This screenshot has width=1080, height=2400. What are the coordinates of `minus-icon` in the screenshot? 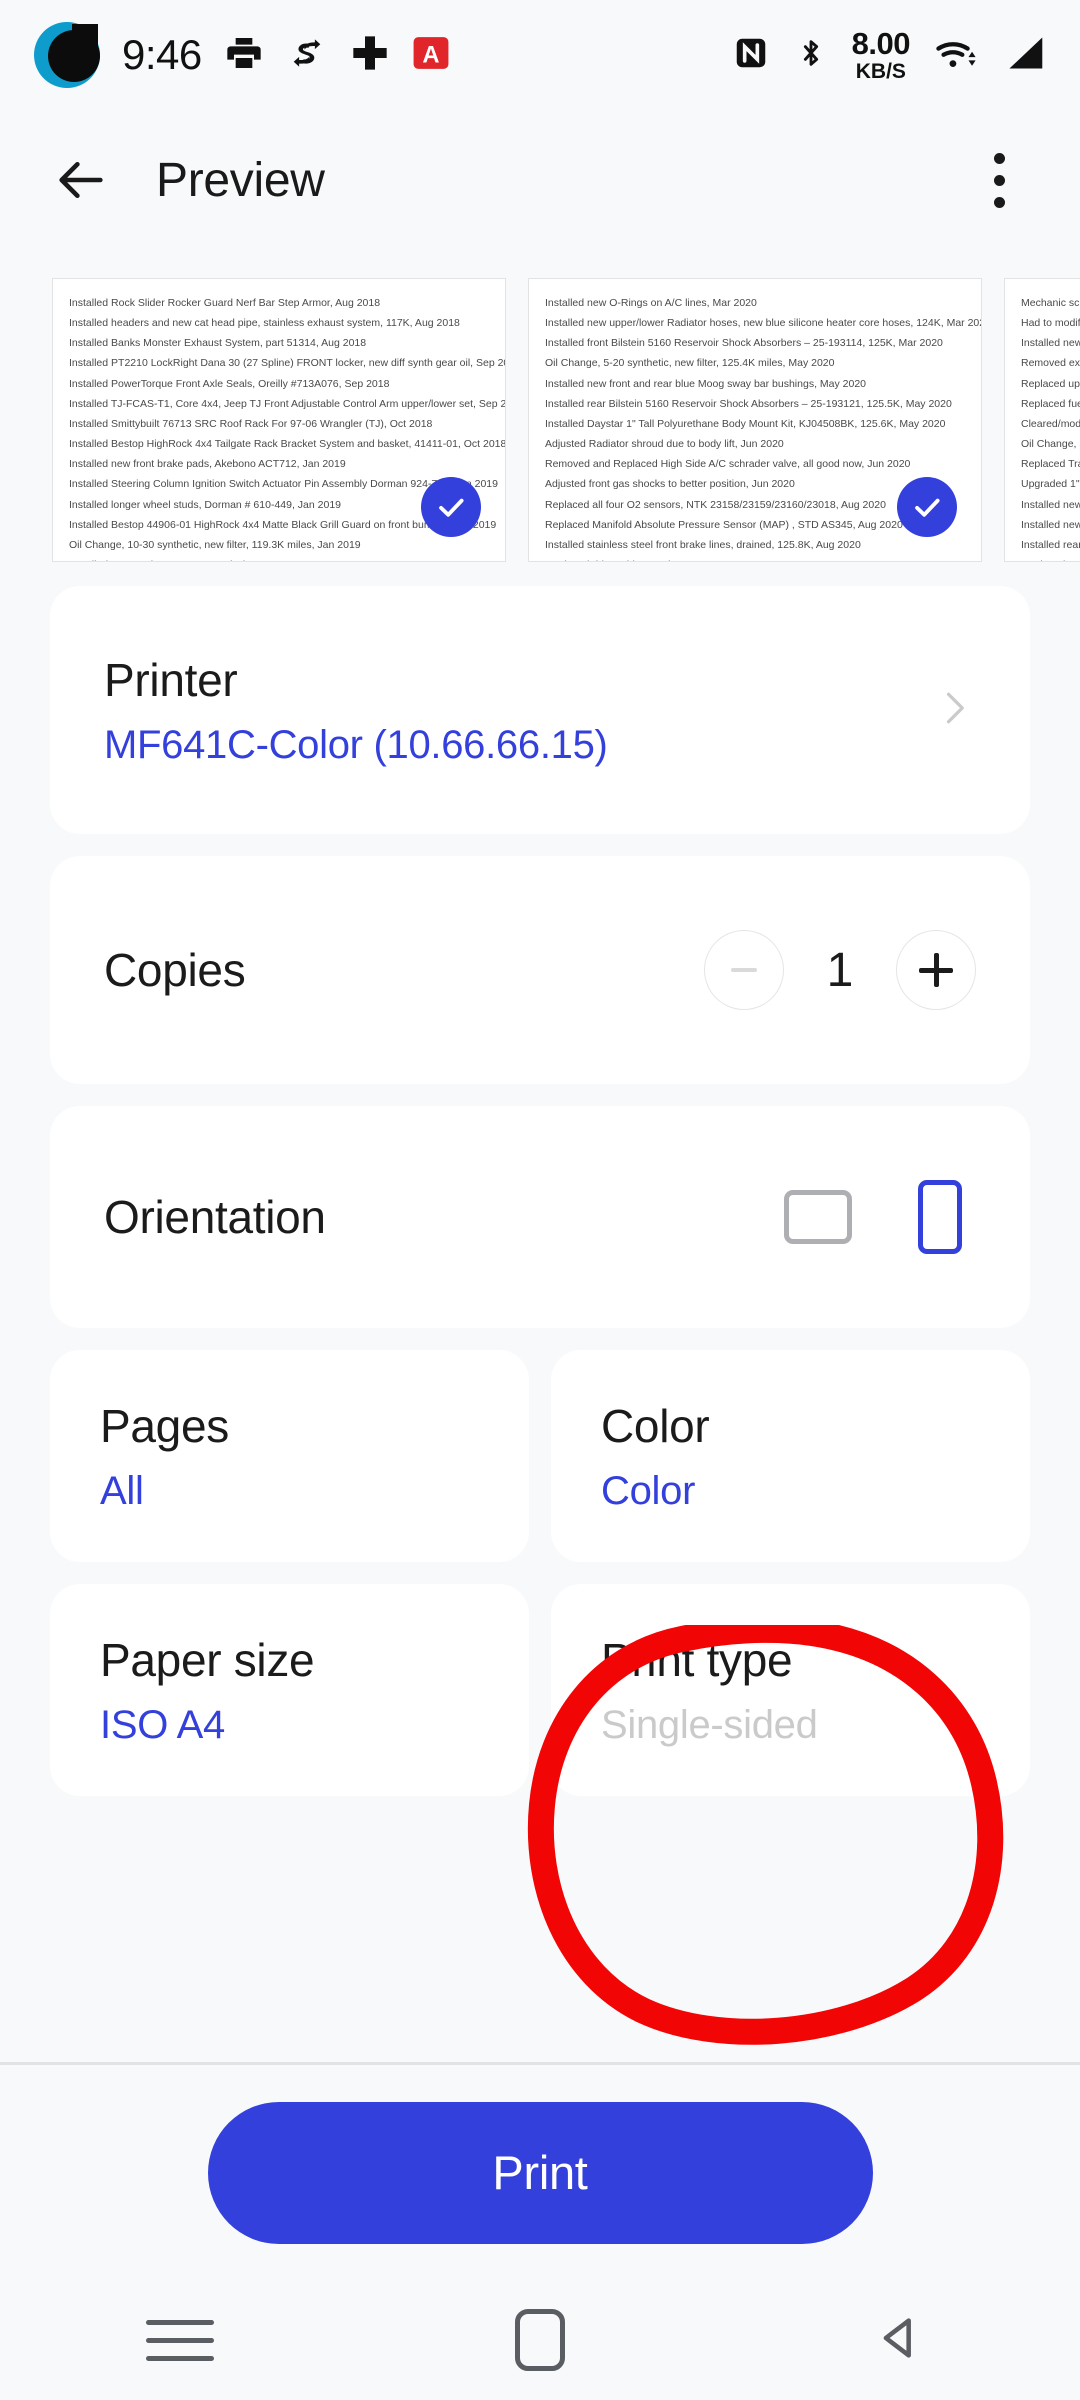 It's located at (744, 970).